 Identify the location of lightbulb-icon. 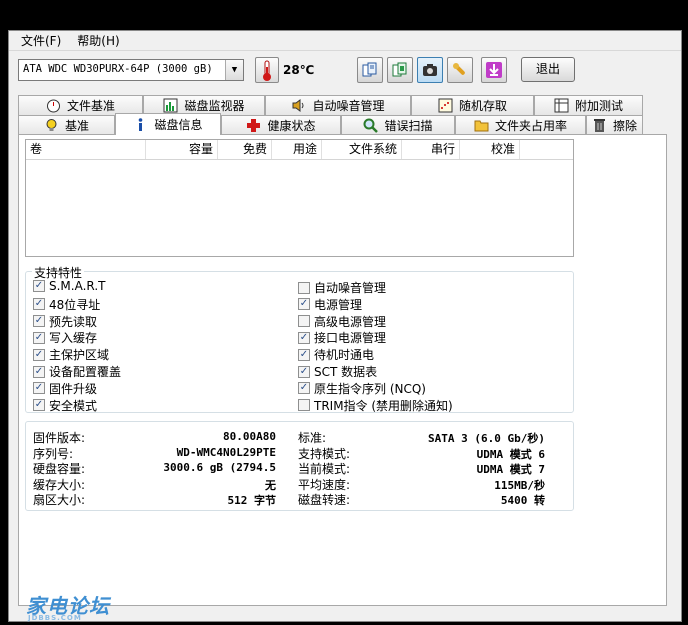
(51, 125).